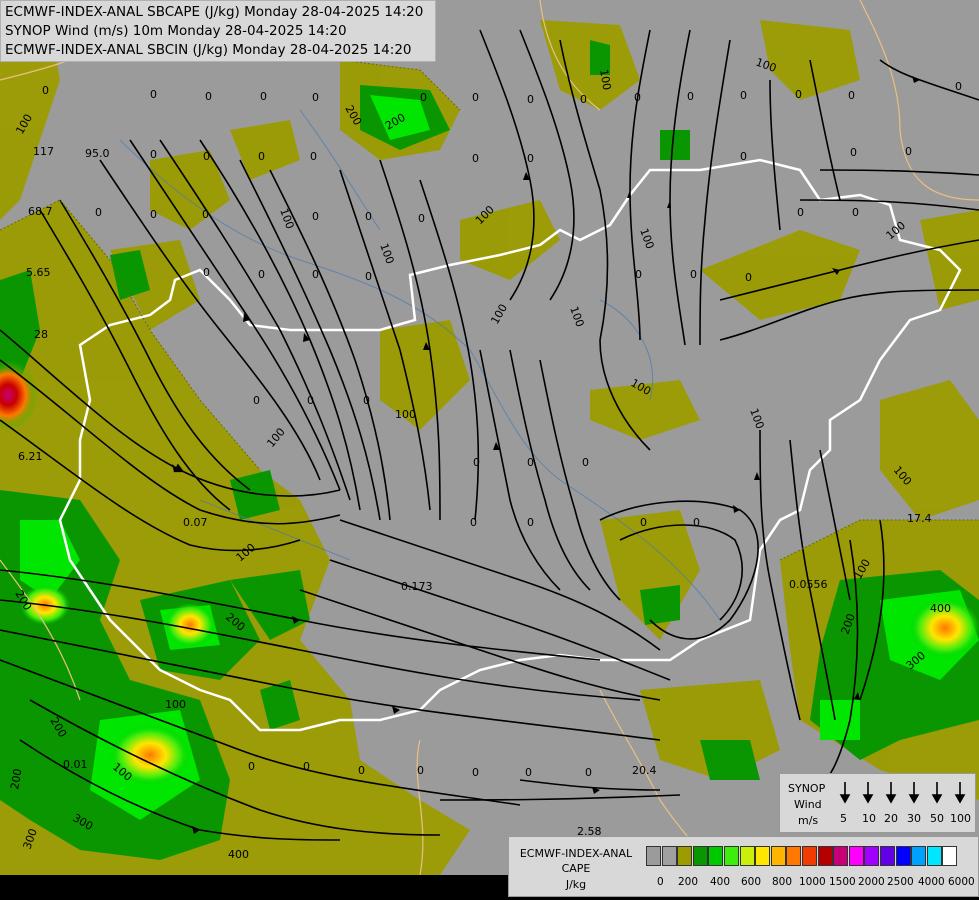 Image resolution: width=979 pixels, height=900 pixels. I want to click on synop-val-50: 50, so click(937, 818).